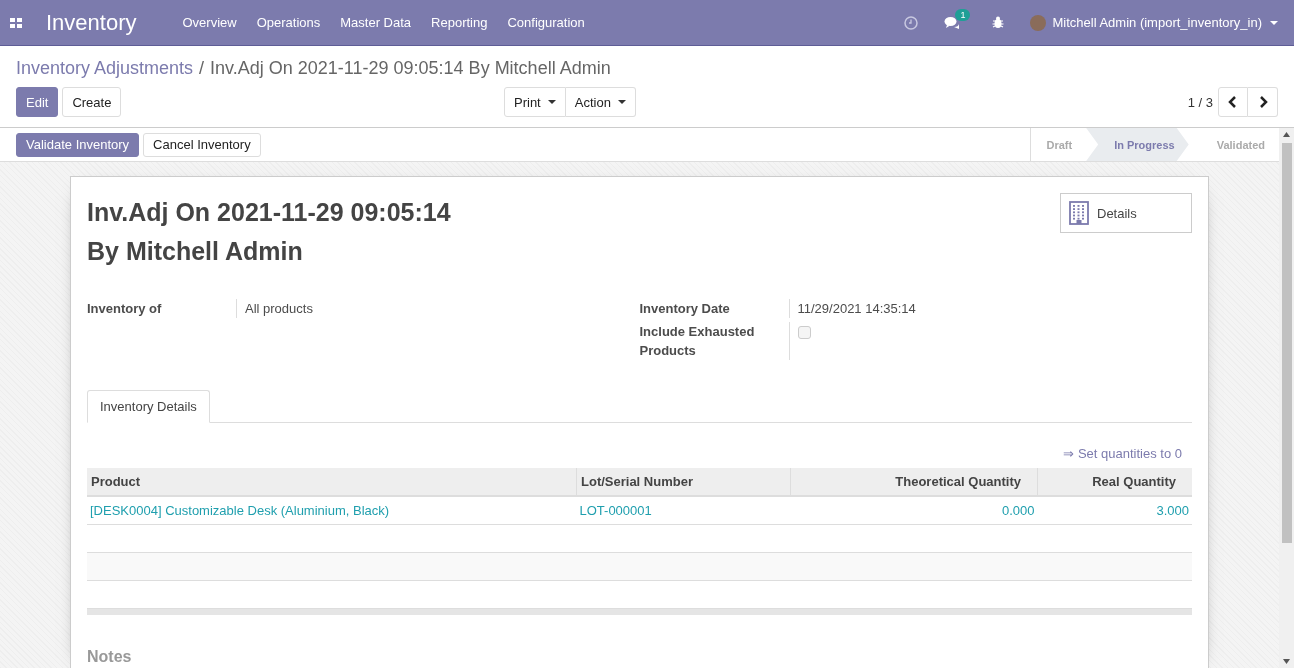 This screenshot has height=668, width=1294. What do you see at coordinates (278, 309) in the screenshot?
I see `field-value: All products` at bounding box center [278, 309].